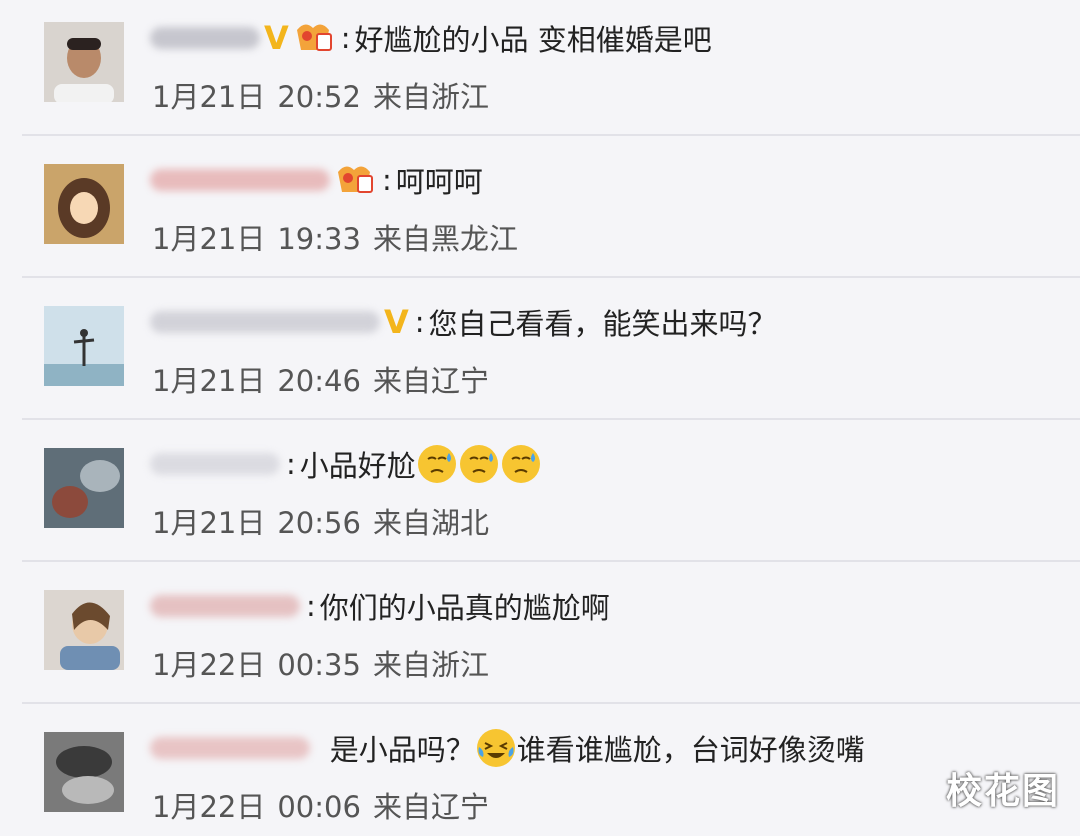 The image size is (1080, 836). I want to click on comment-text: 你们的小品真的尴尬啊, so click(464, 608).